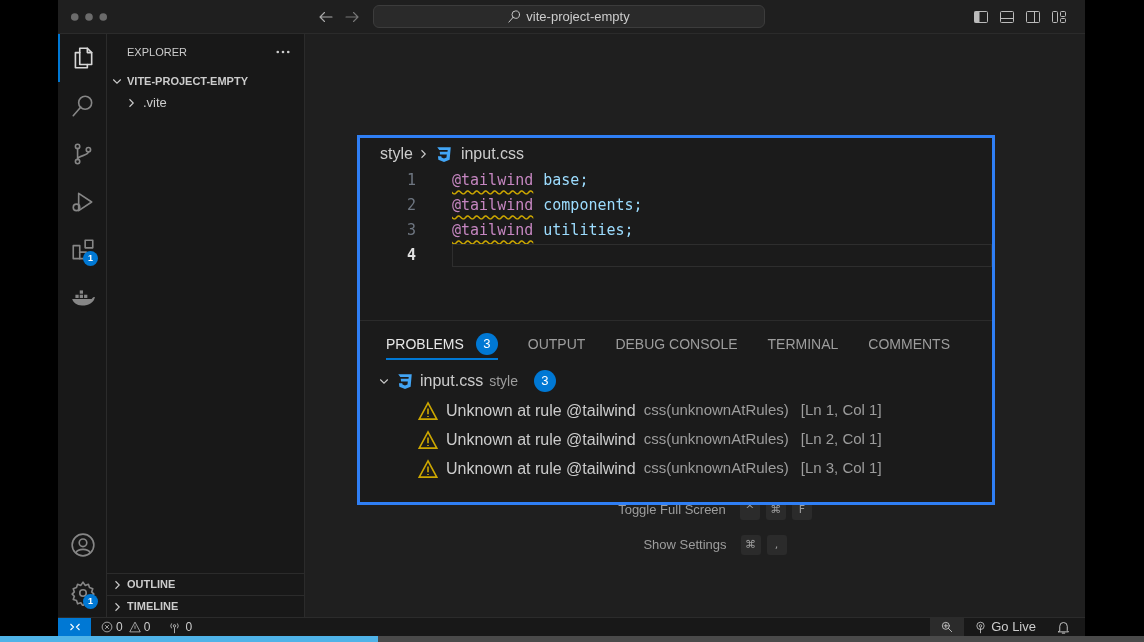  I want to click on breadcrumb-folder: style, so click(396, 154).